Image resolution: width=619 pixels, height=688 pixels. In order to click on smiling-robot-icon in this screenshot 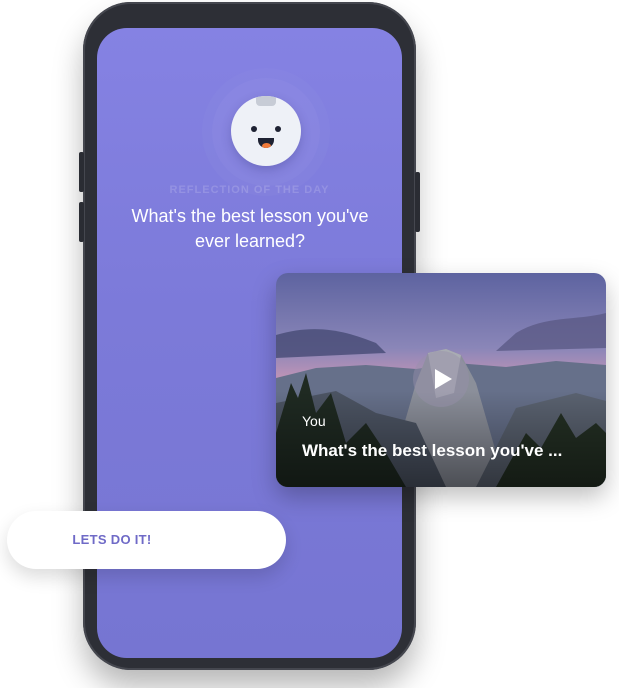, I will do `click(266, 131)`.